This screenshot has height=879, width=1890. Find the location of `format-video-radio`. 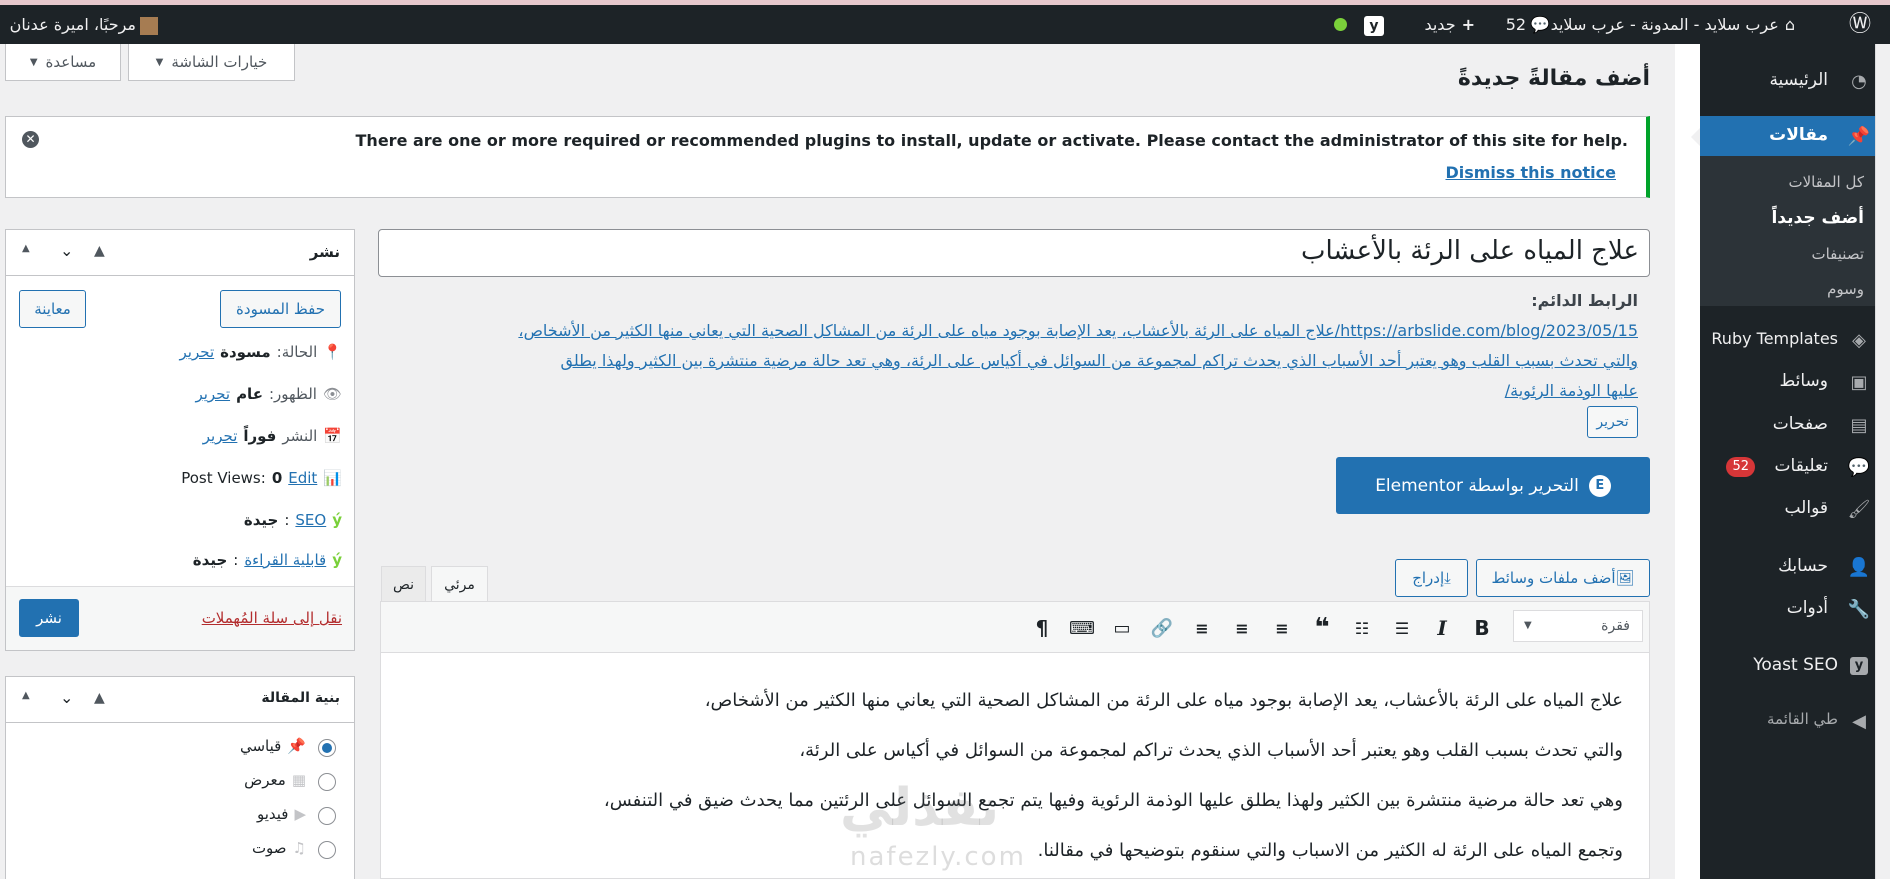

format-video-radio is located at coordinates (327, 816).